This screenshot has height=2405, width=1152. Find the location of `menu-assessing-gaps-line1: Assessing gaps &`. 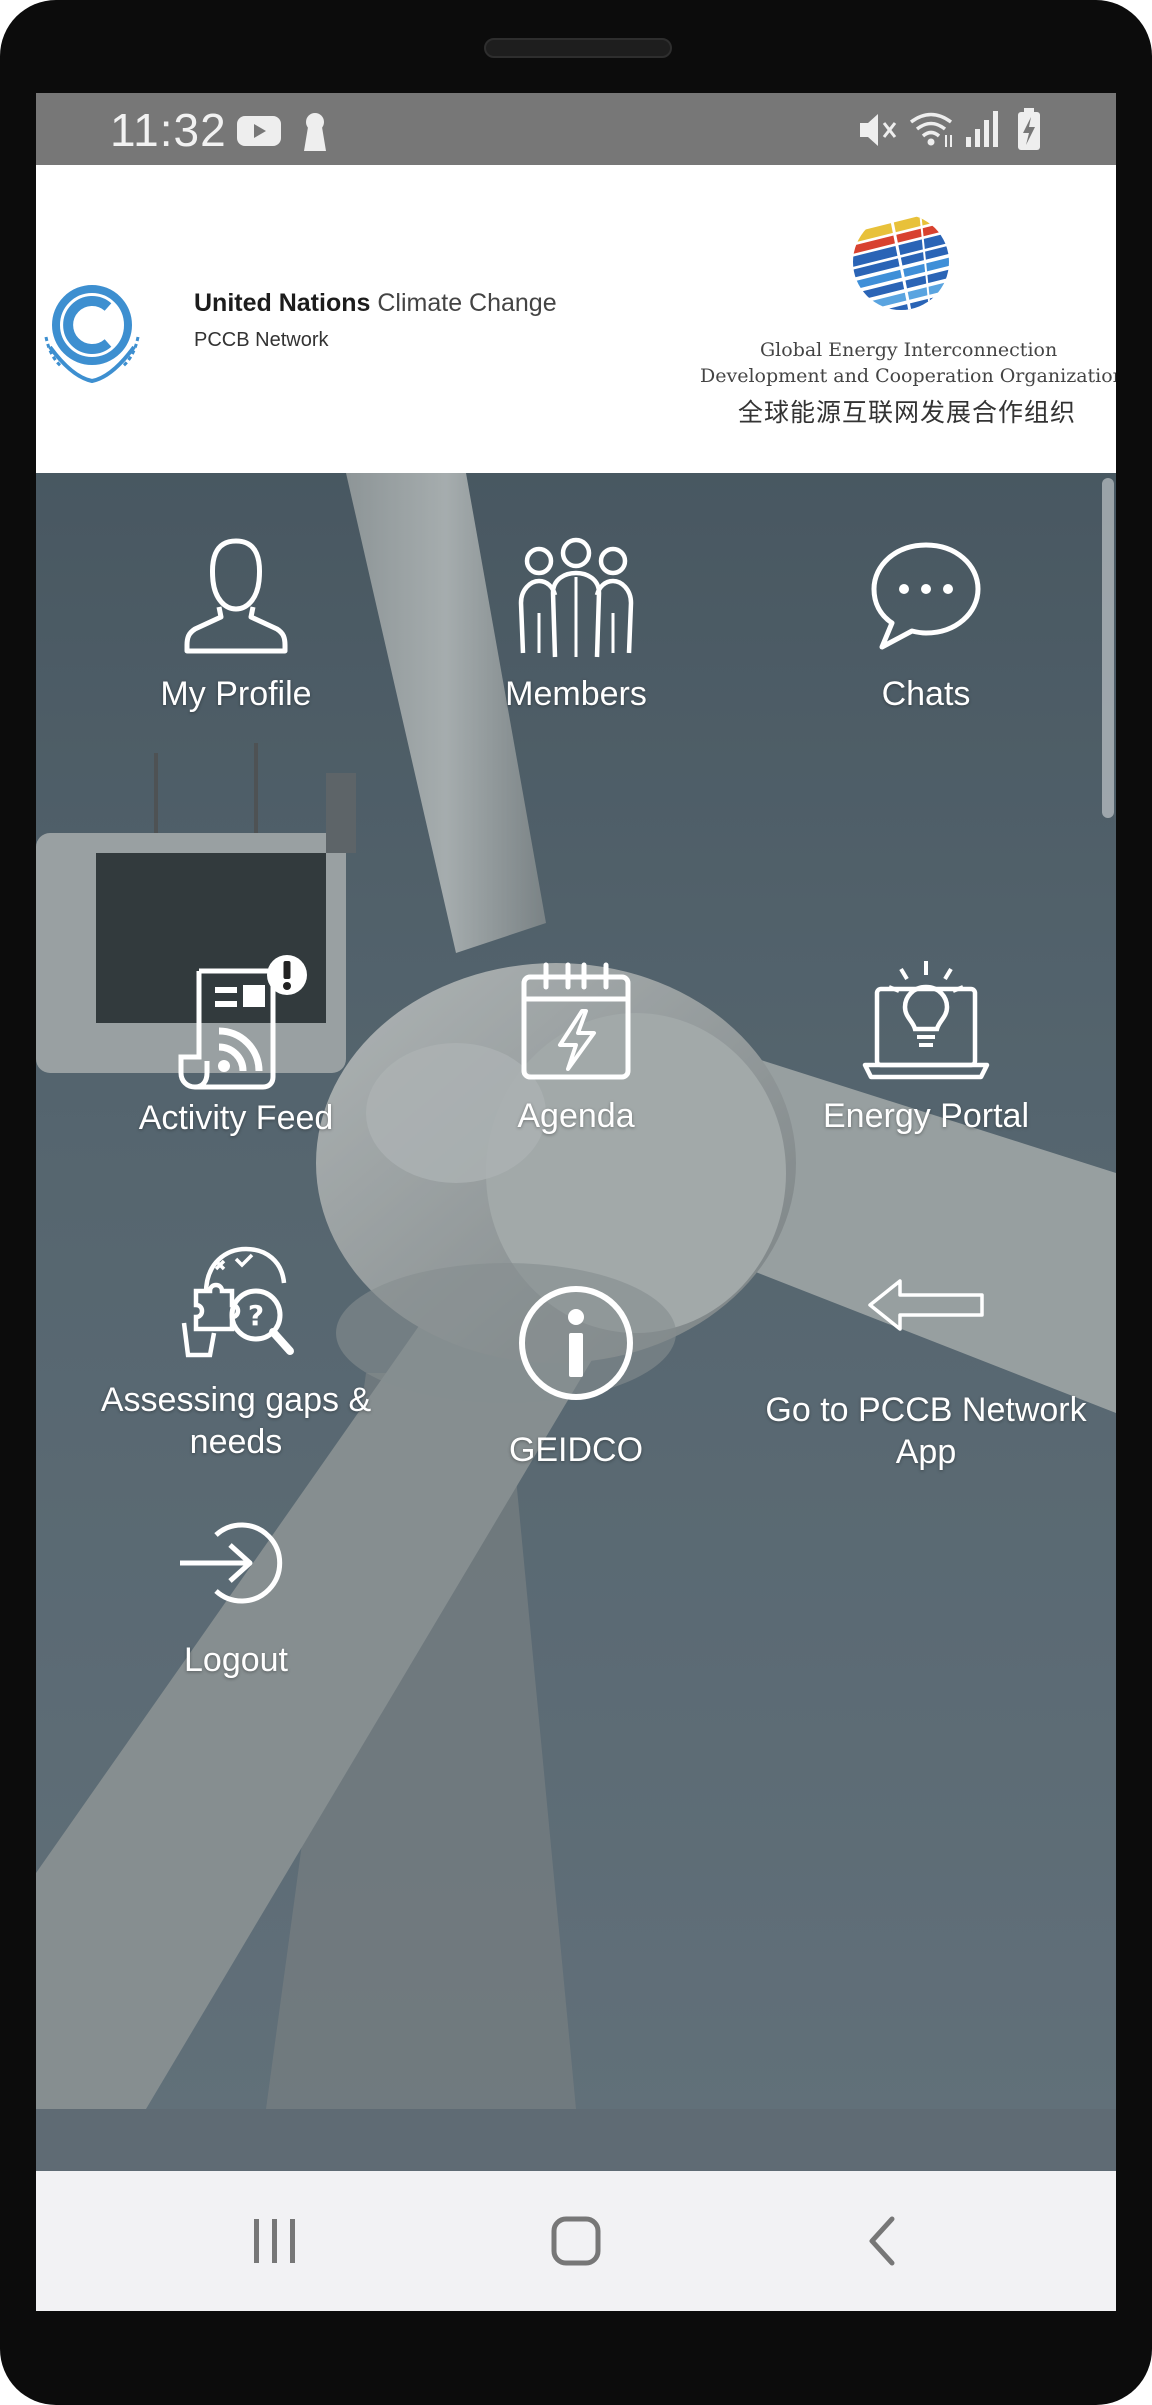

menu-assessing-gaps-line1: Assessing gaps & is located at coordinates (236, 1400).